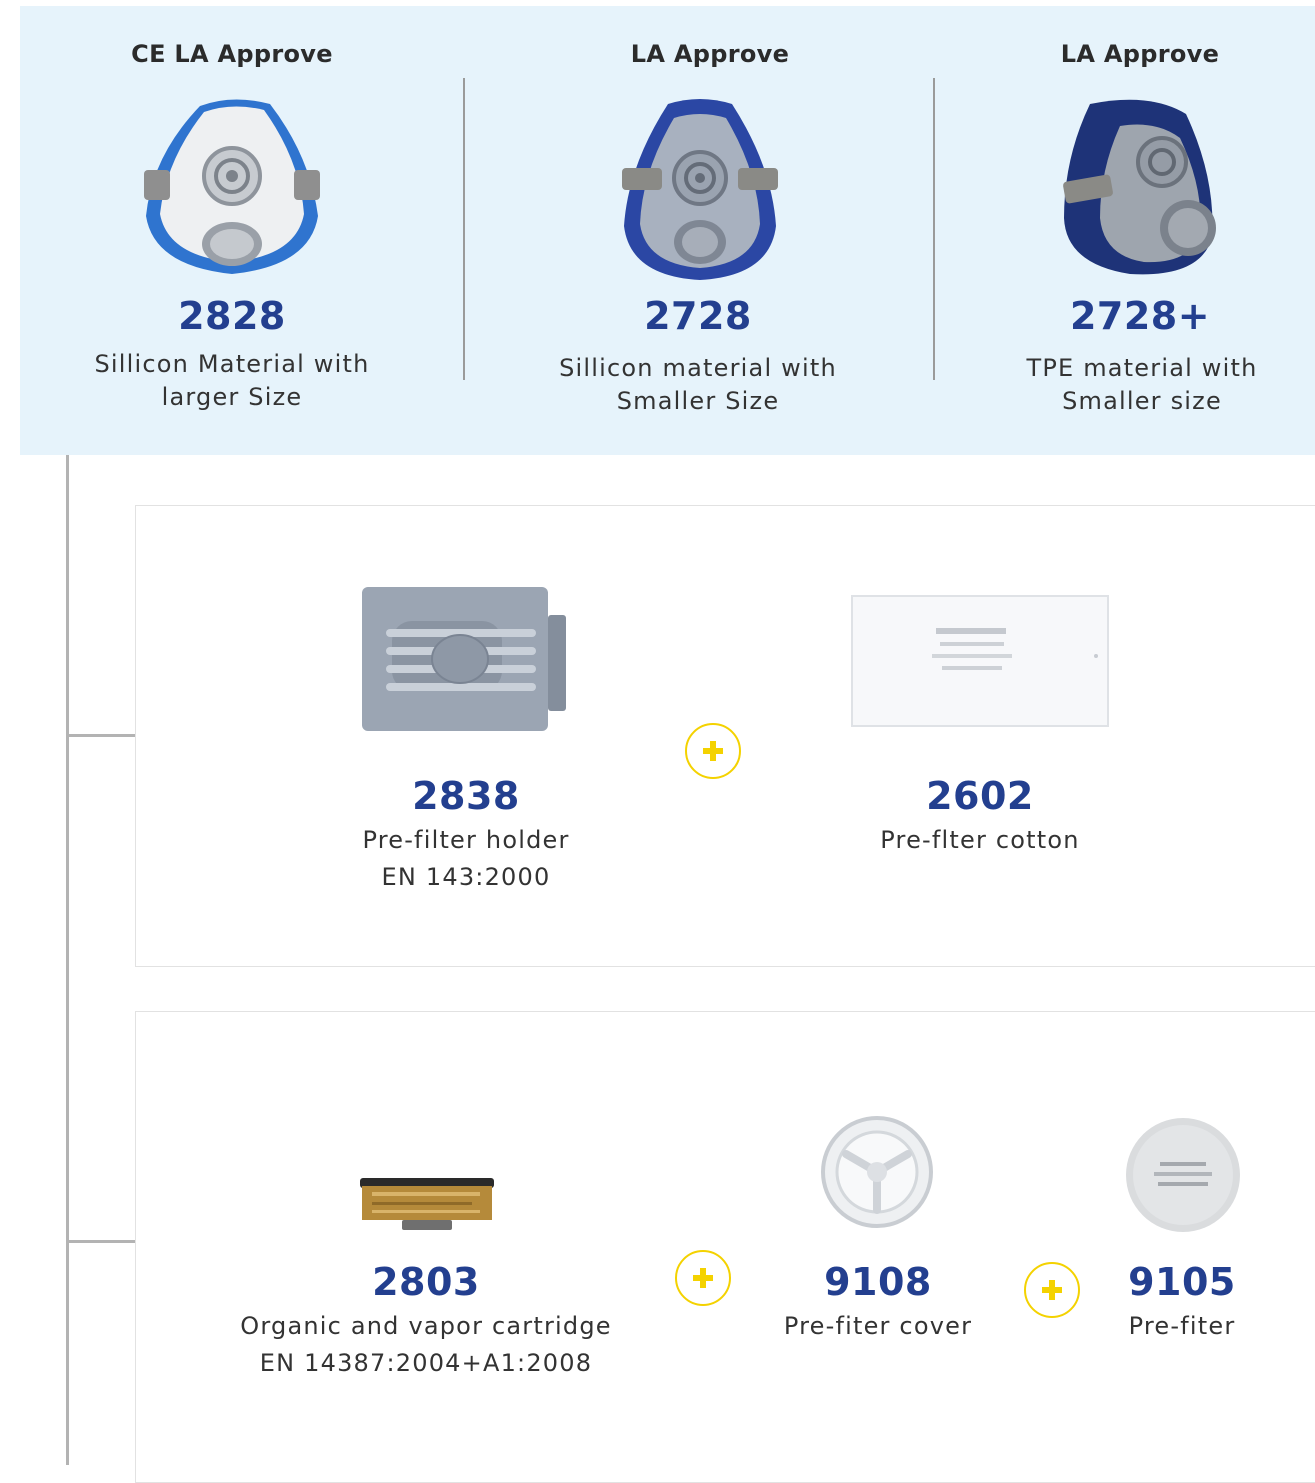 This screenshot has height=1483, width=1315. What do you see at coordinates (466, 859) in the screenshot?
I see `prefilter-holder-description: Pre-filter holder EN 143:2000` at bounding box center [466, 859].